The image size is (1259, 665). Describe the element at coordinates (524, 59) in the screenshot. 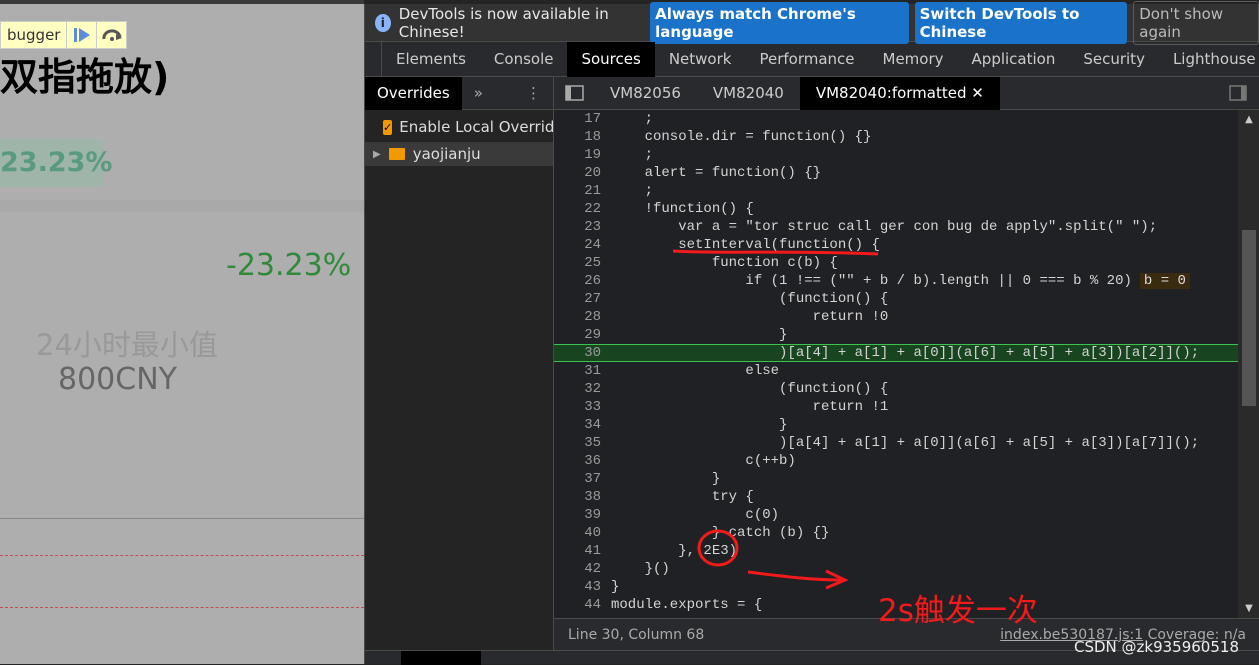

I see `tab-console: Console` at that location.